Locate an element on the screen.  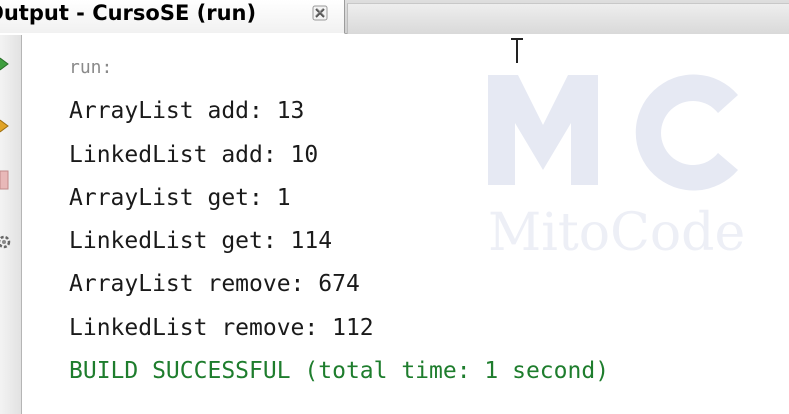
output-toolbar is located at coordinates (11, 224).